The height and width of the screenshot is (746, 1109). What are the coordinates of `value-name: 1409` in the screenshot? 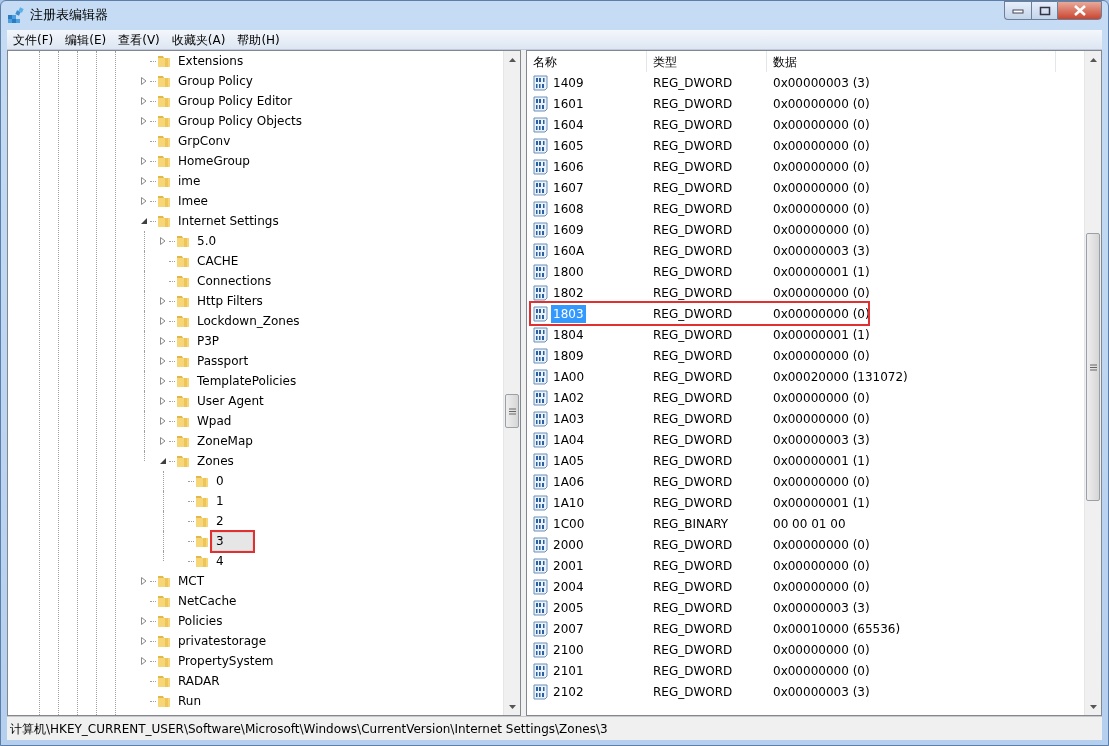 It's located at (568, 82).